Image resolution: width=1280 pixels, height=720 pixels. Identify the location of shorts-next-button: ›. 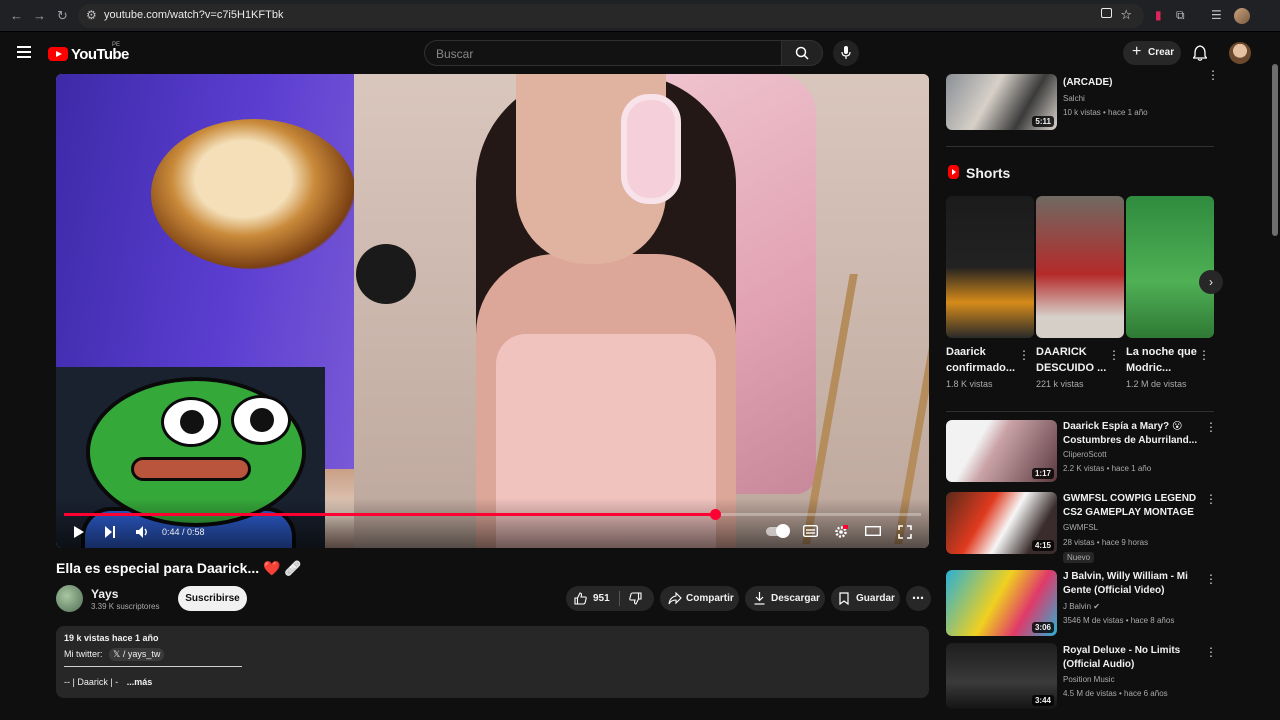
(1211, 282).